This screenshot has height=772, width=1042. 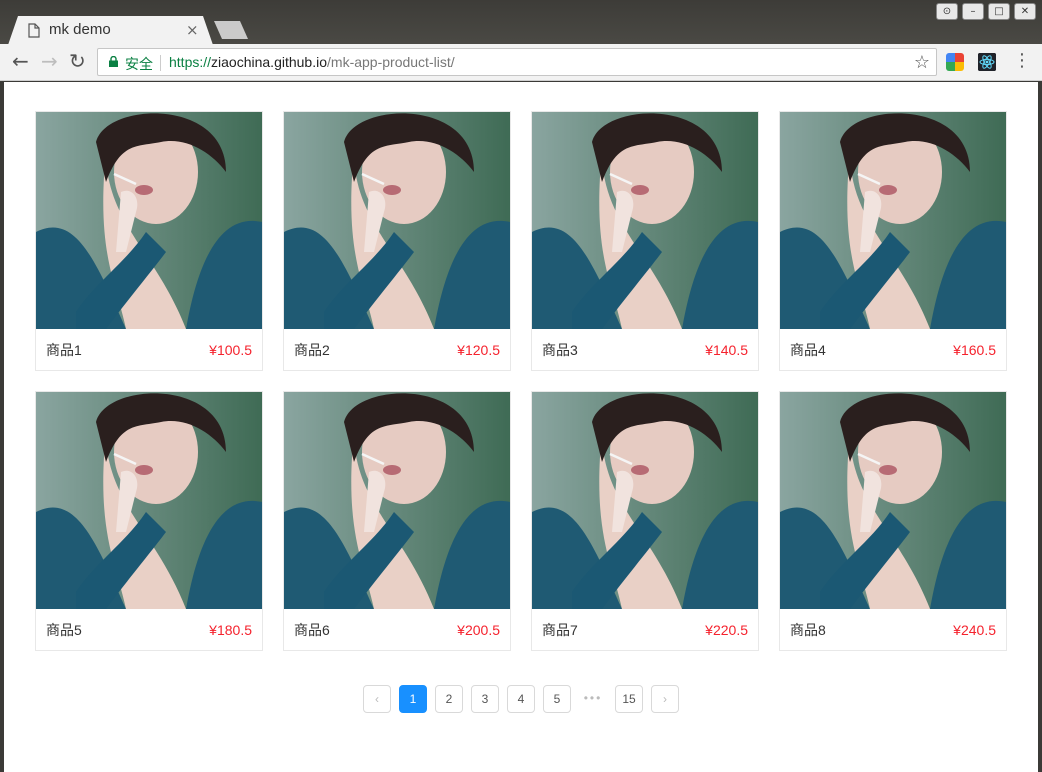 I want to click on product-card: 商品2 ¥120.5, so click(x=397, y=241).